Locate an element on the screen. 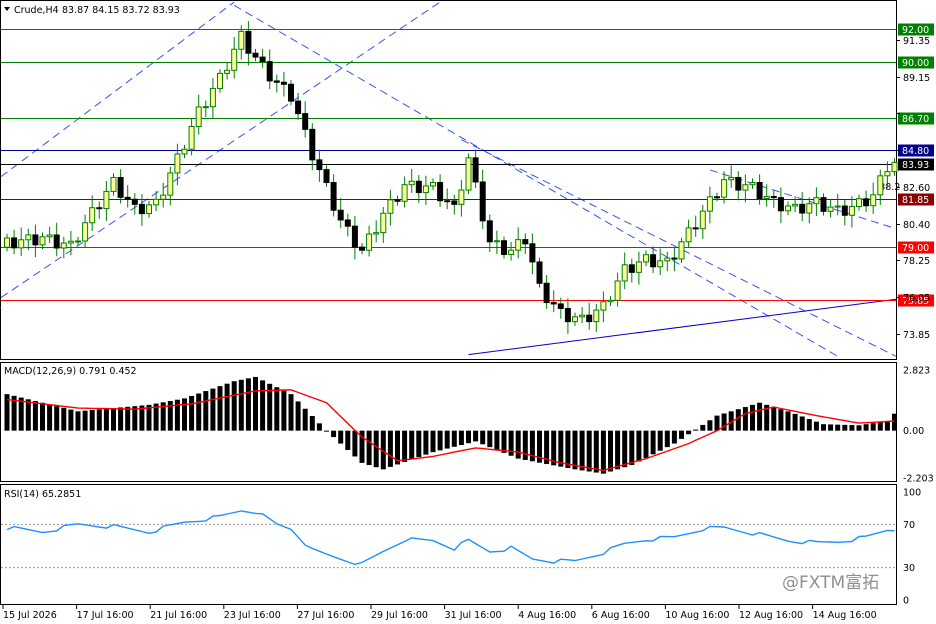  rsi-line is located at coordinates (450, 538).